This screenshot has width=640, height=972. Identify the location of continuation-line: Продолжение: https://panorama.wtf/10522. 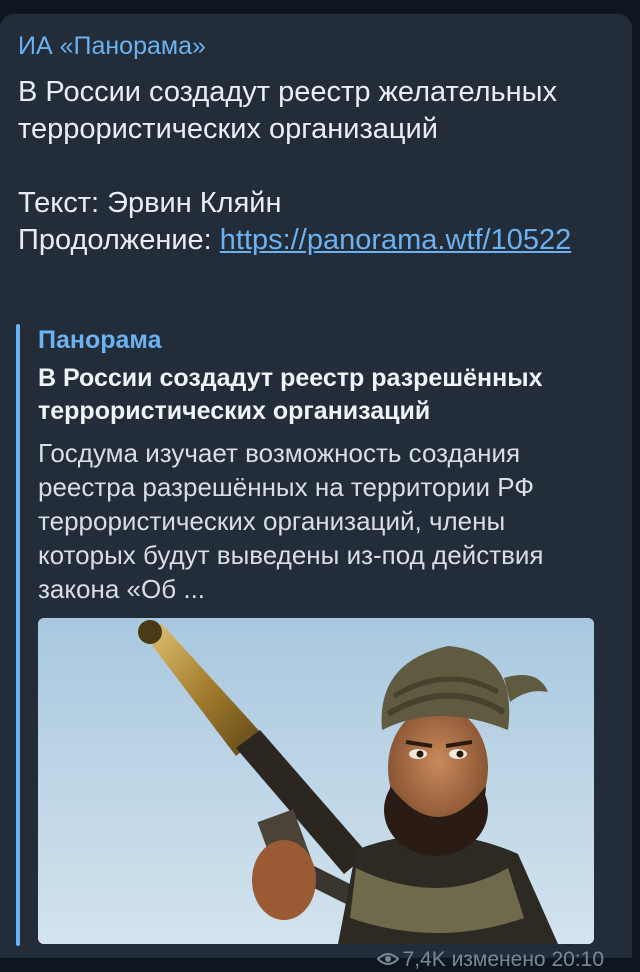
(318, 240).